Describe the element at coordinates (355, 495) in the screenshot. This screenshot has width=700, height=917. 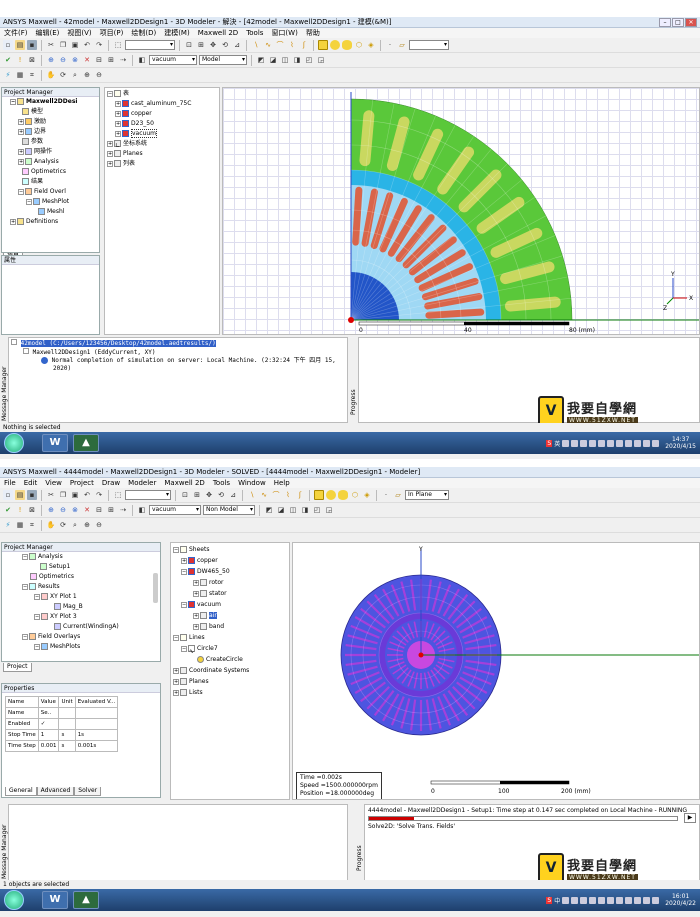
I see `regular-polygon-icon: ⬡` at that location.